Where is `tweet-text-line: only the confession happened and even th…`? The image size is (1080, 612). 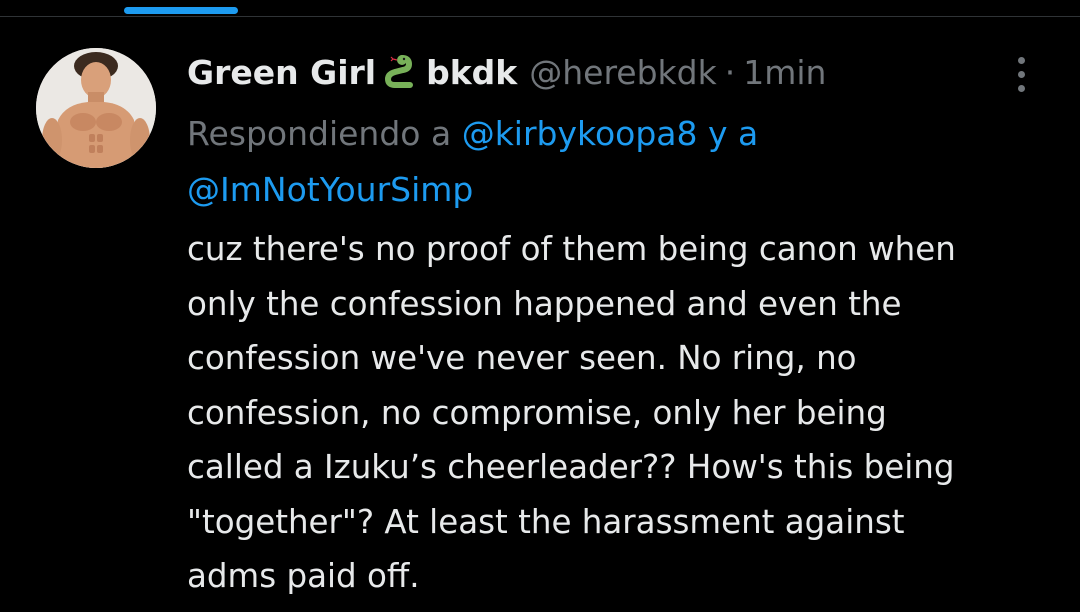 tweet-text-line: only the confession happened and even th… is located at coordinates (544, 303).